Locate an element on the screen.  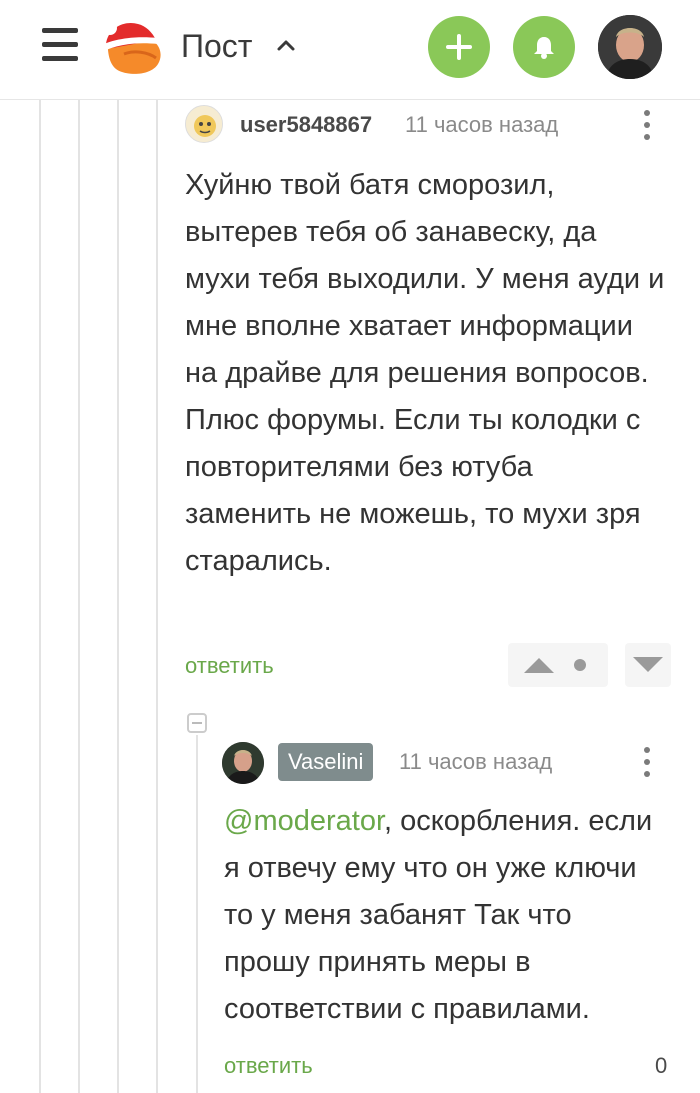
chevron-up-icon is located at coordinates (286, 46).